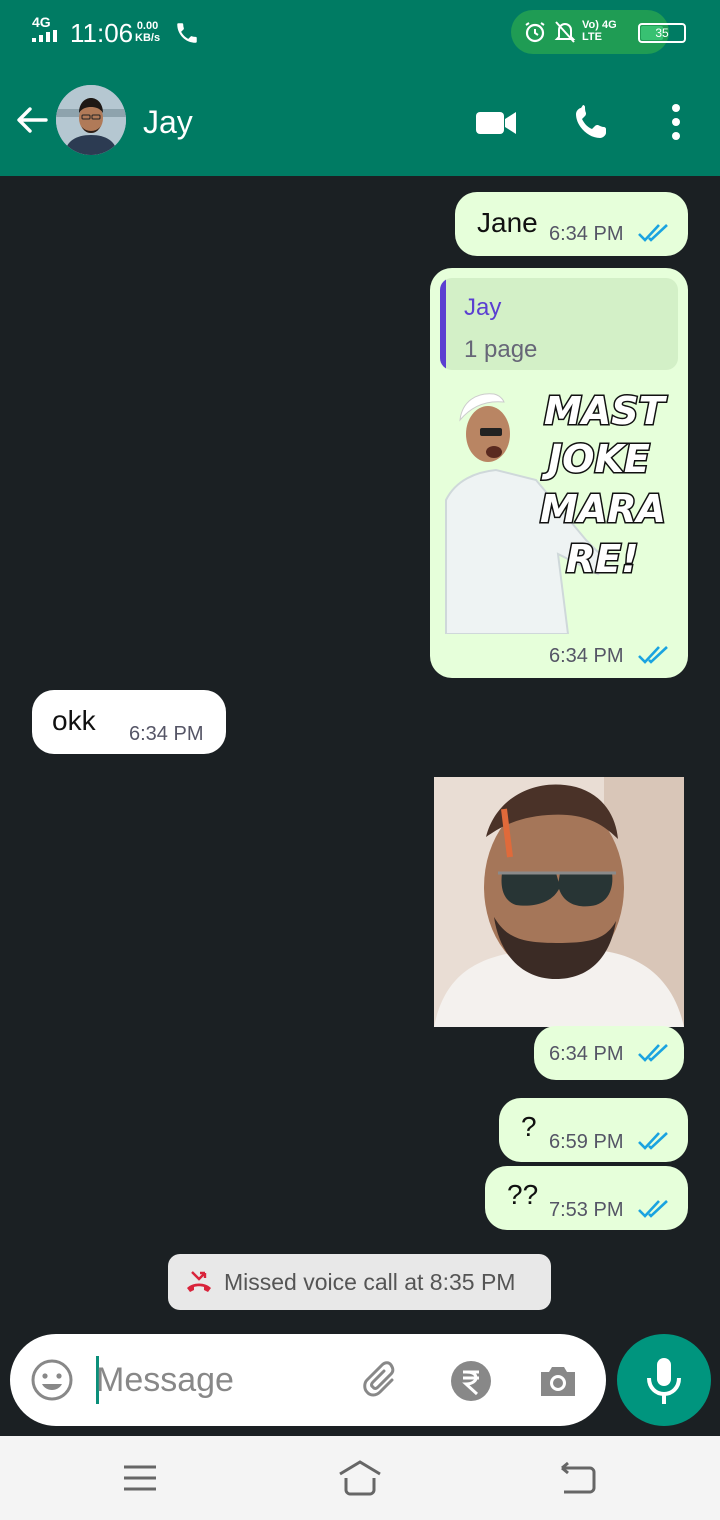  I want to click on lte-indicator: Vo) 4G LTE, so click(599, 31).